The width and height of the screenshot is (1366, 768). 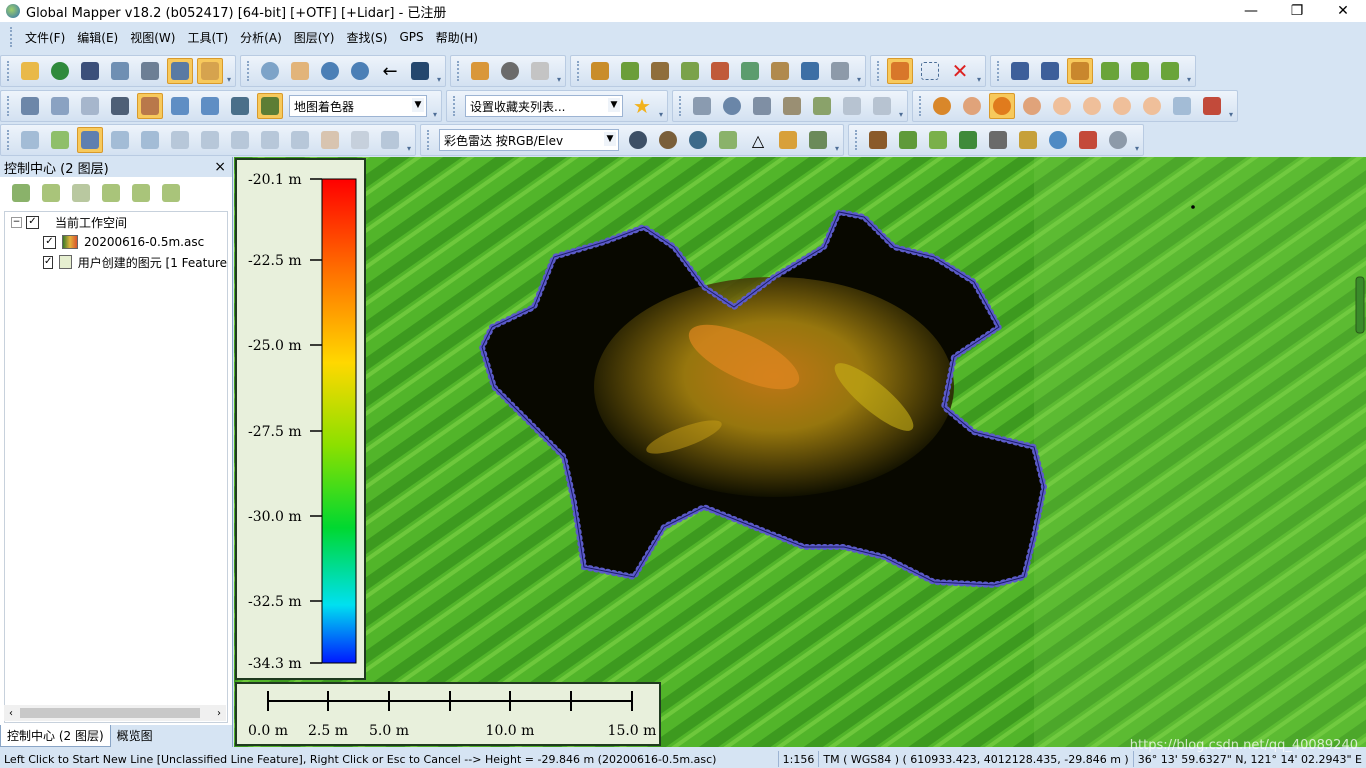 What do you see at coordinates (150, 106) in the screenshot?
I see `view-5-button` at bounding box center [150, 106].